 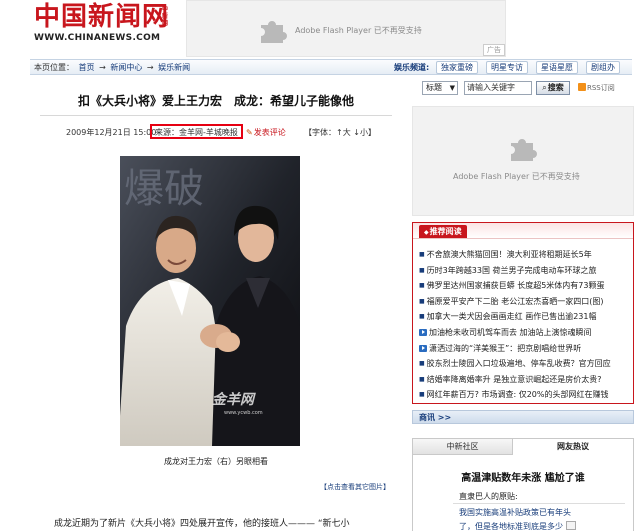 I want to click on search-button: ⌕搜索, so click(x=553, y=88).